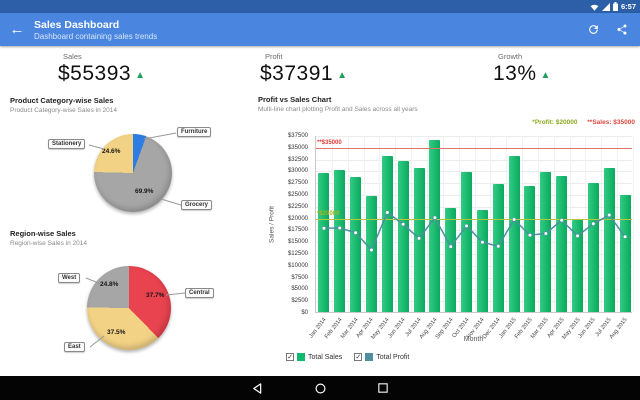 This screenshot has width=640, height=400. Describe the element at coordinates (304, 313) in the screenshot. I see `y-tick-label: $0` at that location.